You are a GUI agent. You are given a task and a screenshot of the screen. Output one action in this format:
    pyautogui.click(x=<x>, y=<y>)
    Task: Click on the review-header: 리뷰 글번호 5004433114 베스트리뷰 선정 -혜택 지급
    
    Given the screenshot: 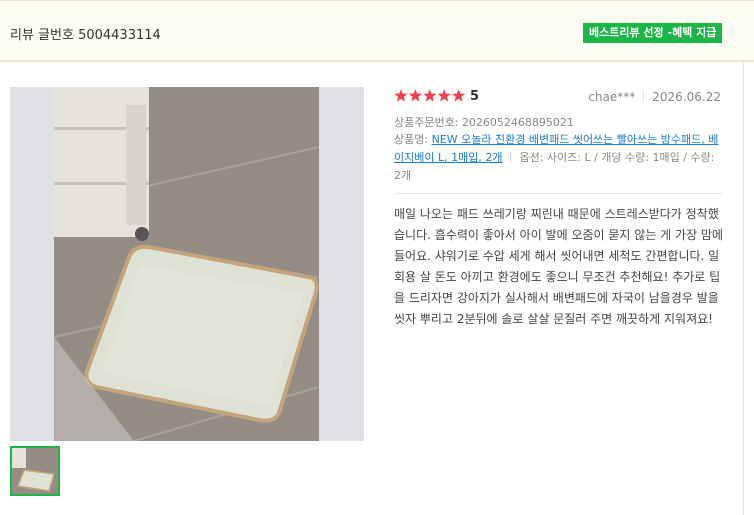 What is the action you would take?
    pyautogui.click(x=377, y=31)
    